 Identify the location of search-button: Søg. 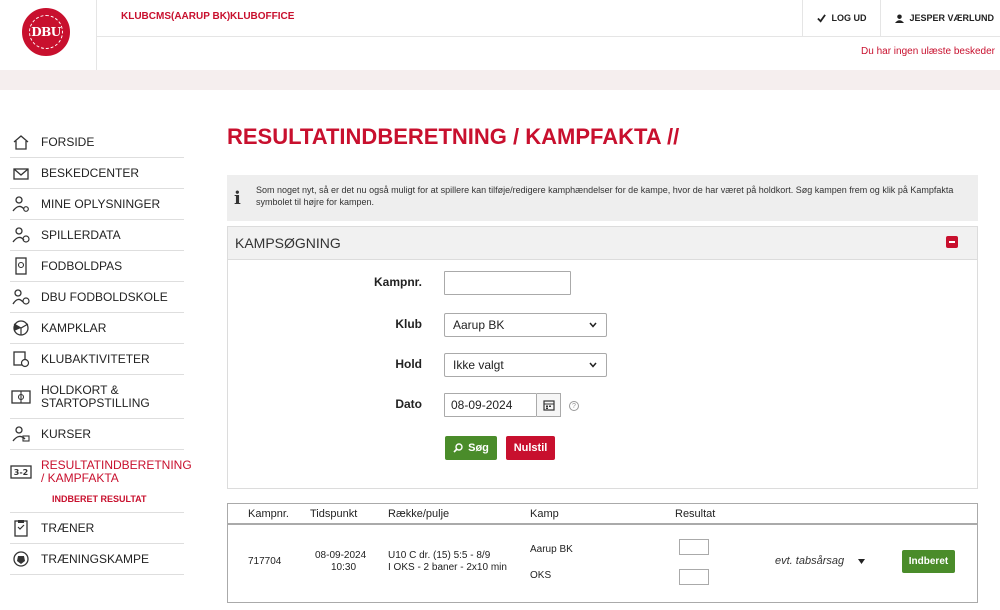
(471, 448).